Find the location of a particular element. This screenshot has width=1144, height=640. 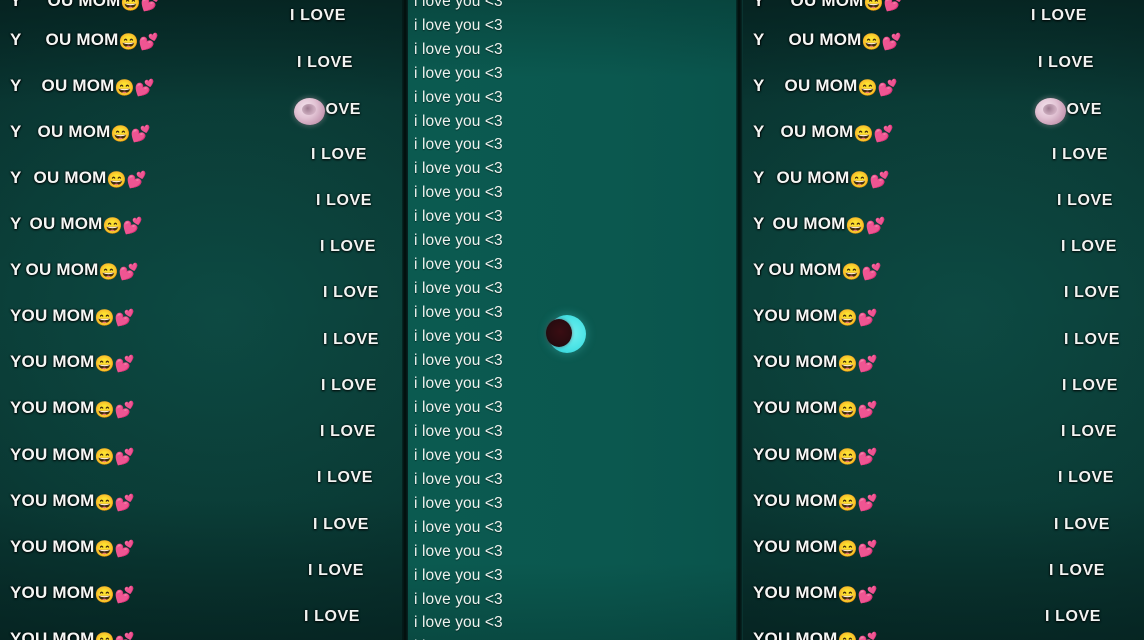

cyan-crescent-icon is located at coordinates (566, 334).